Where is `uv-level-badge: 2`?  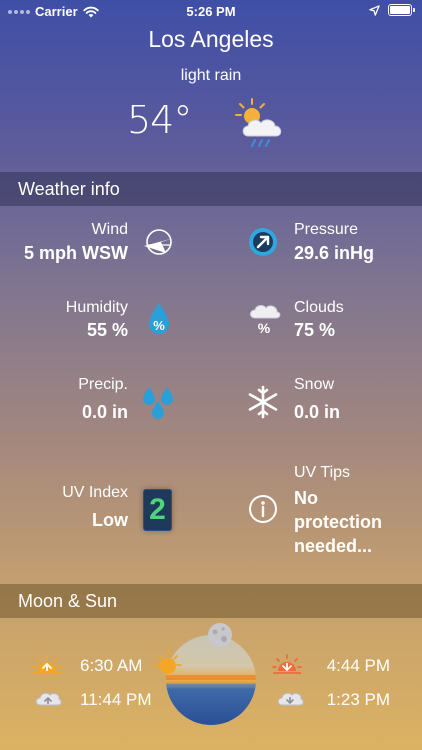 uv-level-badge: 2 is located at coordinates (157, 510).